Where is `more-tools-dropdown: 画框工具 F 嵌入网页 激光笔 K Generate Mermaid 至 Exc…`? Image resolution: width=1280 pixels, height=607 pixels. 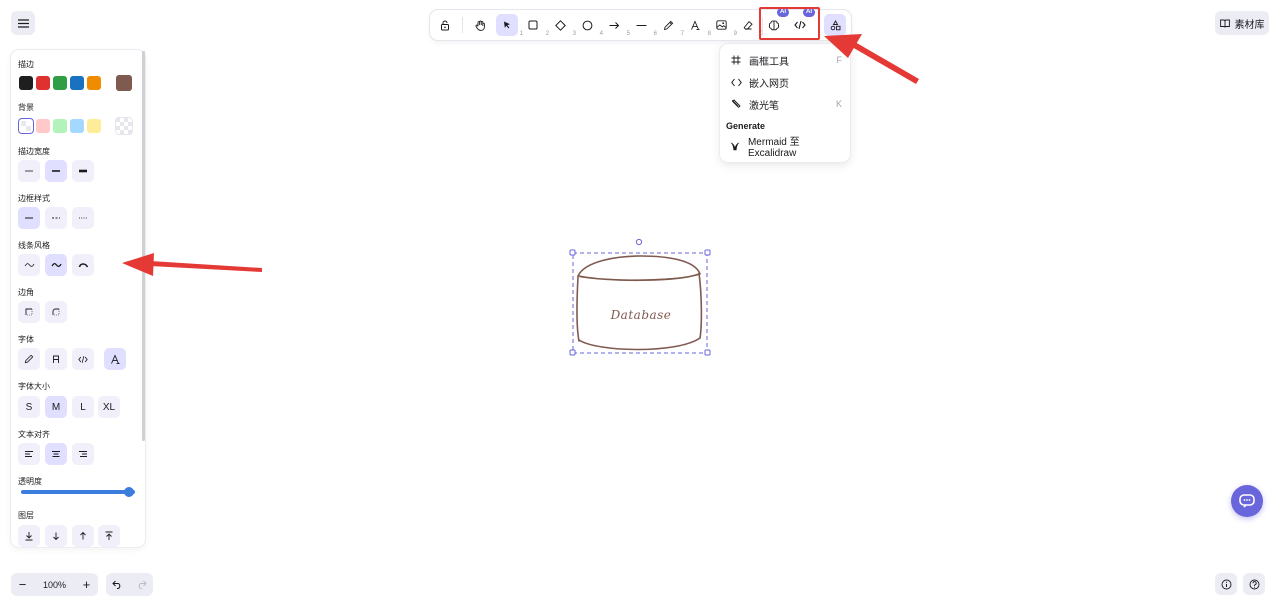 more-tools-dropdown: 画框工具 F 嵌入网页 激光笔 K Generate Mermaid 至 Exc… is located at coordinates (785, 103).